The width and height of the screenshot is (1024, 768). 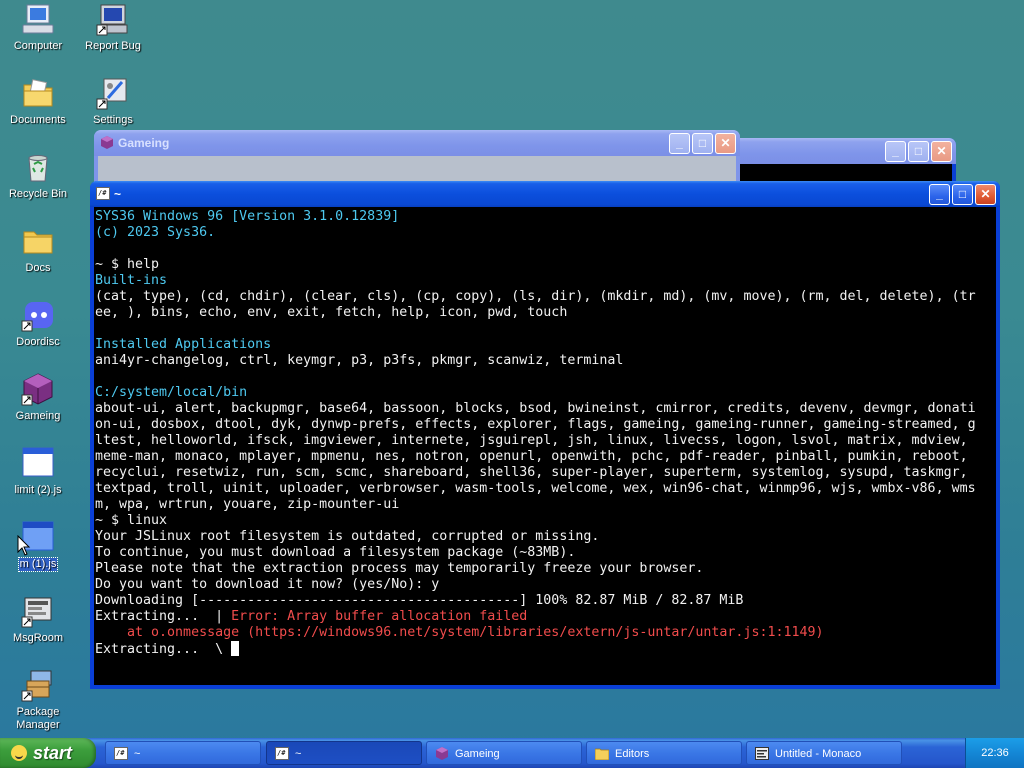 What do you see at coordinates (664, 753) in the screenshot?
I see `taskbar-item-editors: Editors` at bounding box center [664, 753].